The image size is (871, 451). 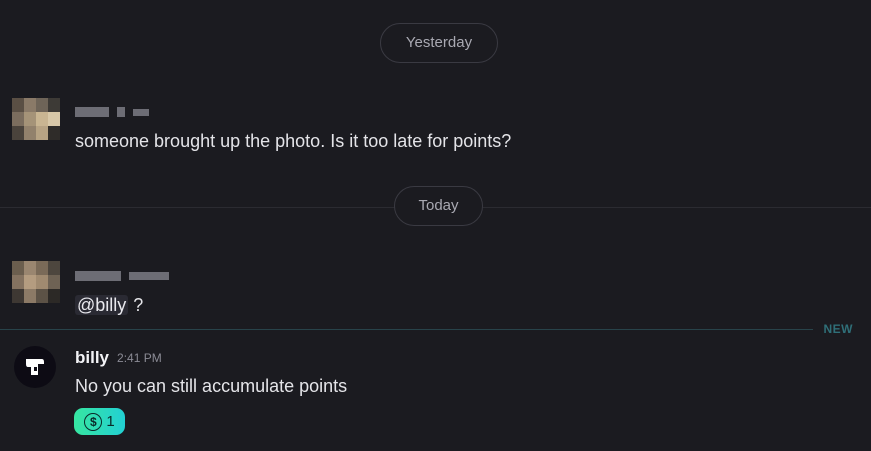 I want to click on bot-logo-icon, so click(x=35, y=367).